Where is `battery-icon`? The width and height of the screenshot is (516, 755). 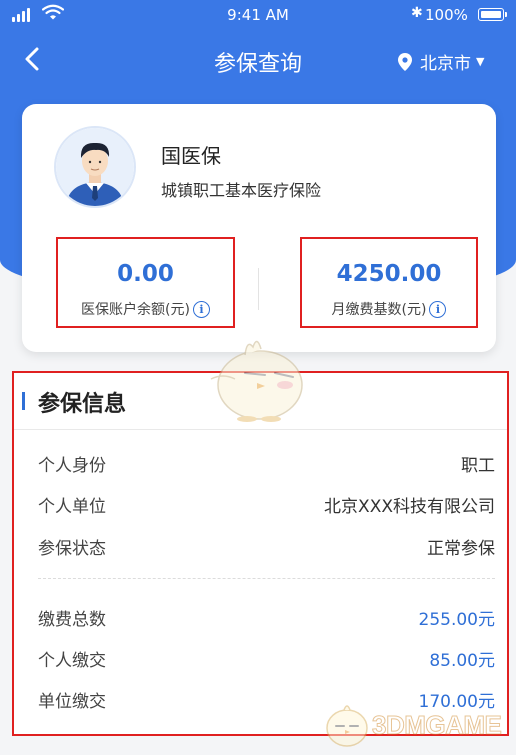 battery-icon is located at coordinates (492, 14).